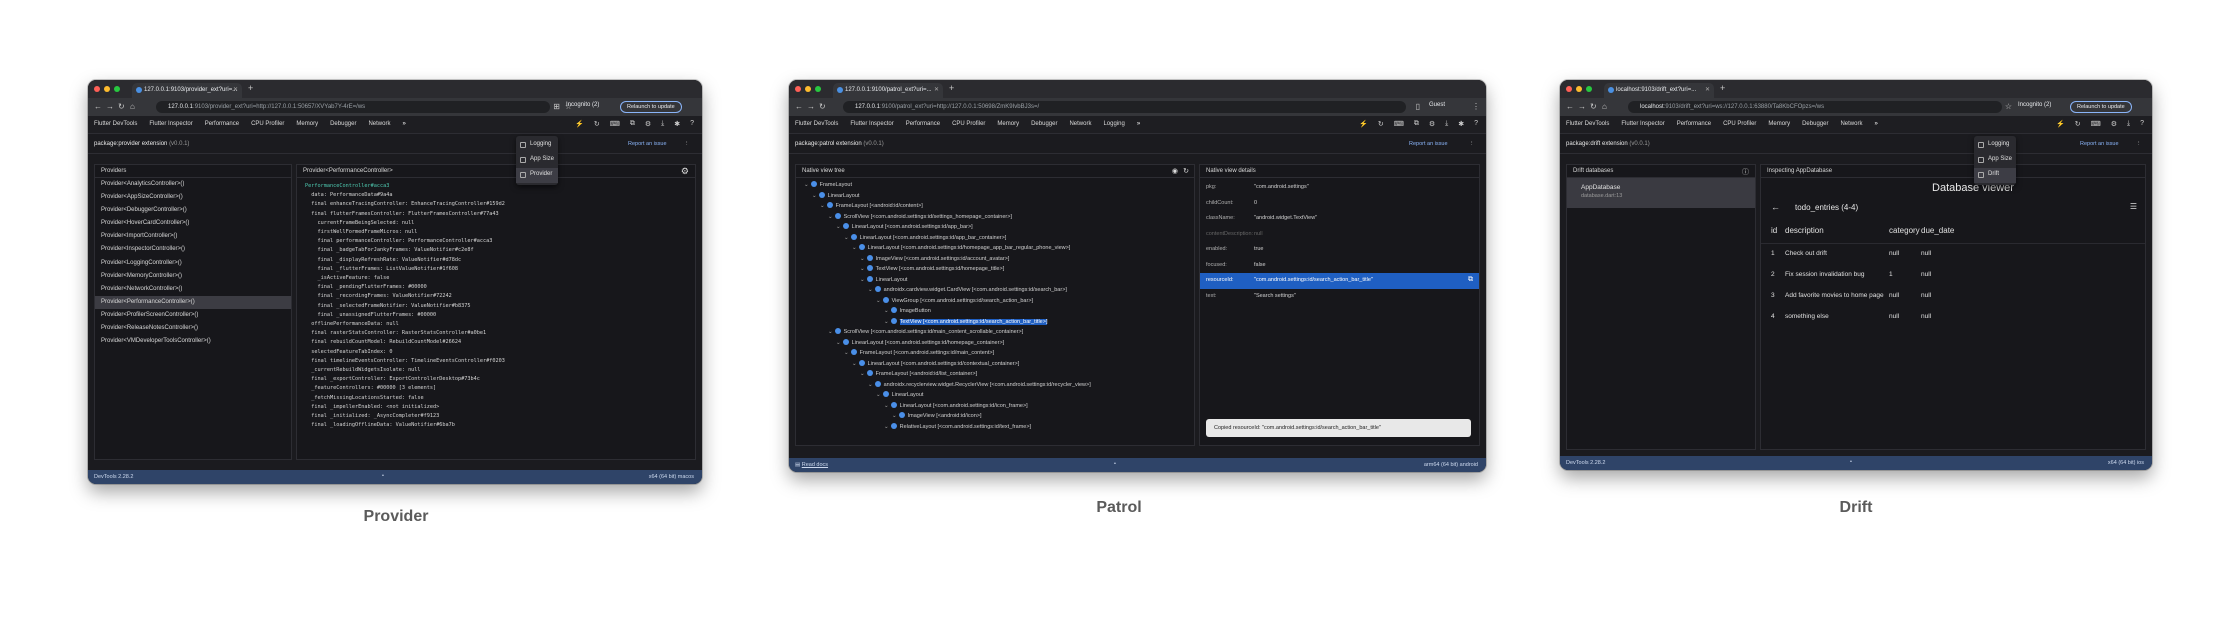 The width and height of the screenshot is (2240, 630). What do you see at coordinates (923, 124) in the screenshot?
I see `tab-performance: Performance` at bounding box center [923, 124].